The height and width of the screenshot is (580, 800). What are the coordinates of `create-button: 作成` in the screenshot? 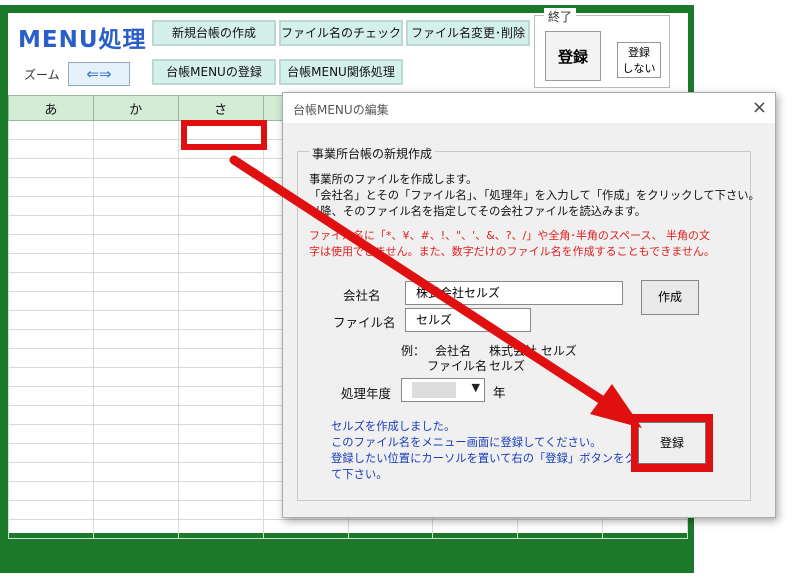 It's located at (670, 297).